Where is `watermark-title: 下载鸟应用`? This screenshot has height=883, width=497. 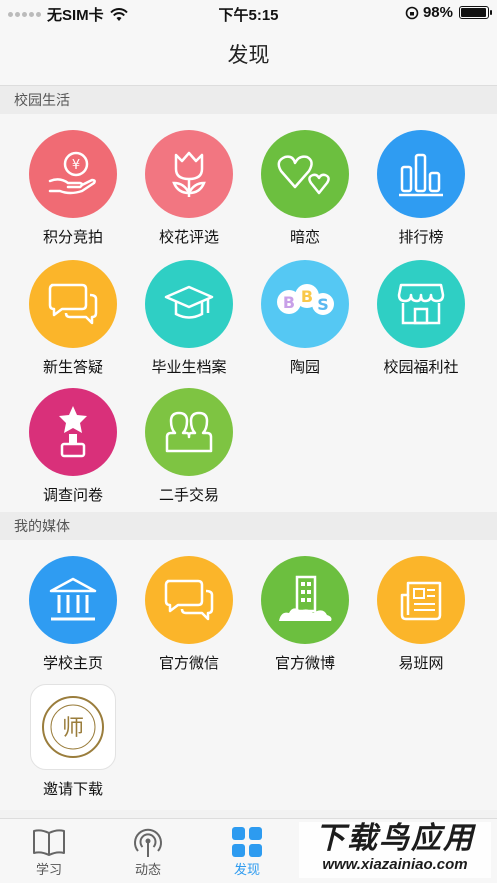 watermark-title: 下载鸟应用 is located at coordinates (395, 838).